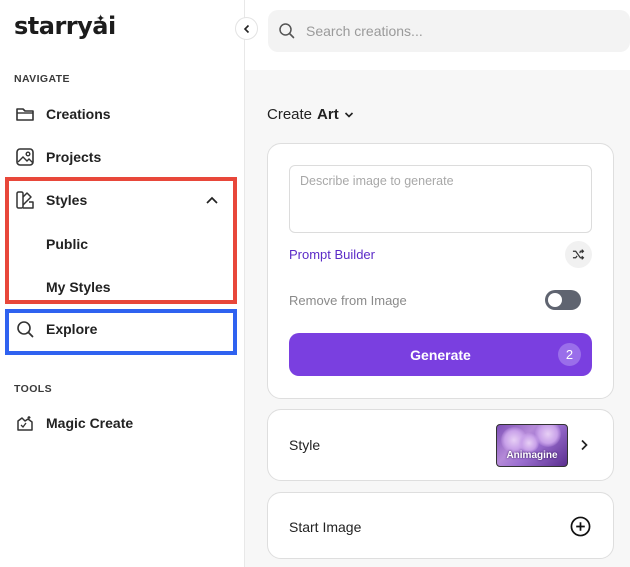 The width and height of the screenshot is (630, 567). What do you see at coordinates (456, 31) in the screenshot?
I see `search-input` at bounding box center [456, 31].